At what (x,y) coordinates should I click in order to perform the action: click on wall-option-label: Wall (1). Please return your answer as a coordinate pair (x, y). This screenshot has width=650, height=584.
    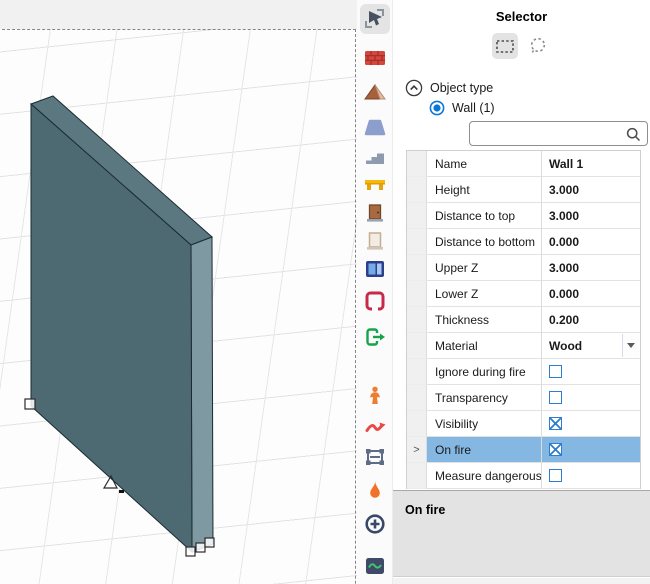
    Looking at the image, I should click on (473, 108).